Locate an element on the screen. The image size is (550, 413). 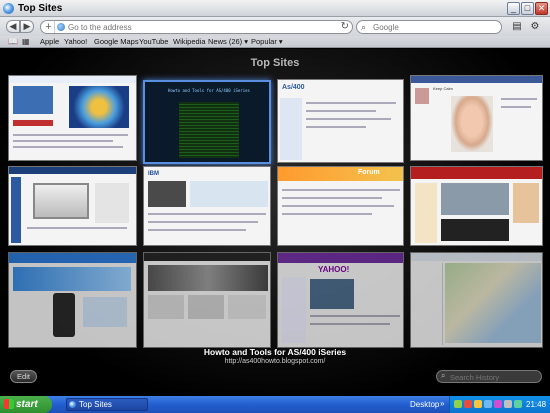
navigation-toolbar: ◀ ▶ + ↻ ⌕ ▤ ⚙ is located at coordinates (275, 26).